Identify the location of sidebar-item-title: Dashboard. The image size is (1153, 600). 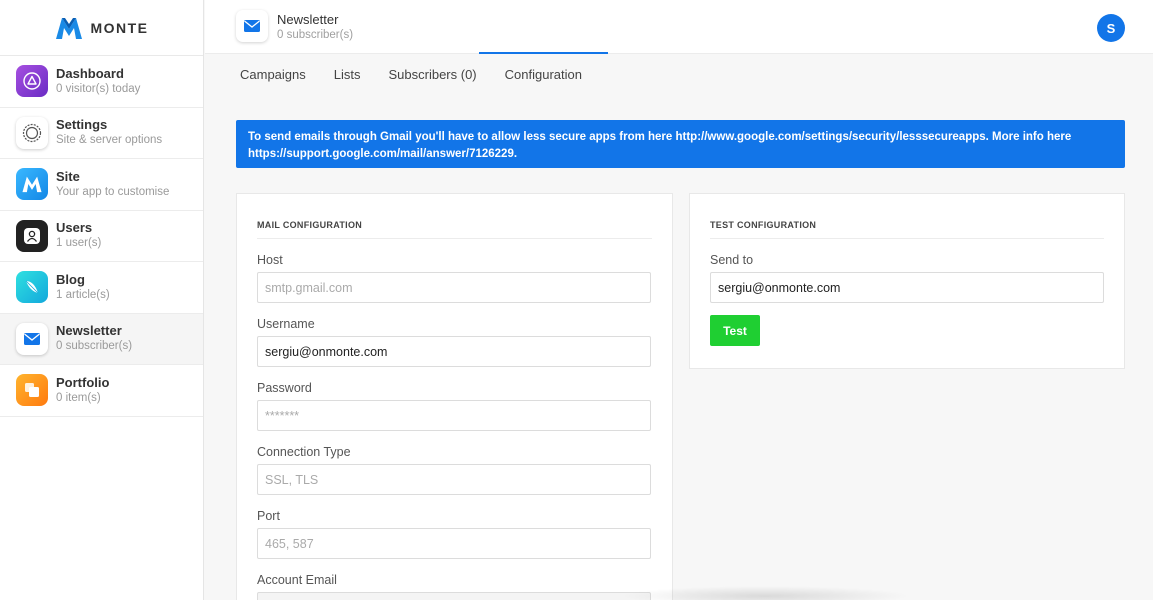
(90, 73).